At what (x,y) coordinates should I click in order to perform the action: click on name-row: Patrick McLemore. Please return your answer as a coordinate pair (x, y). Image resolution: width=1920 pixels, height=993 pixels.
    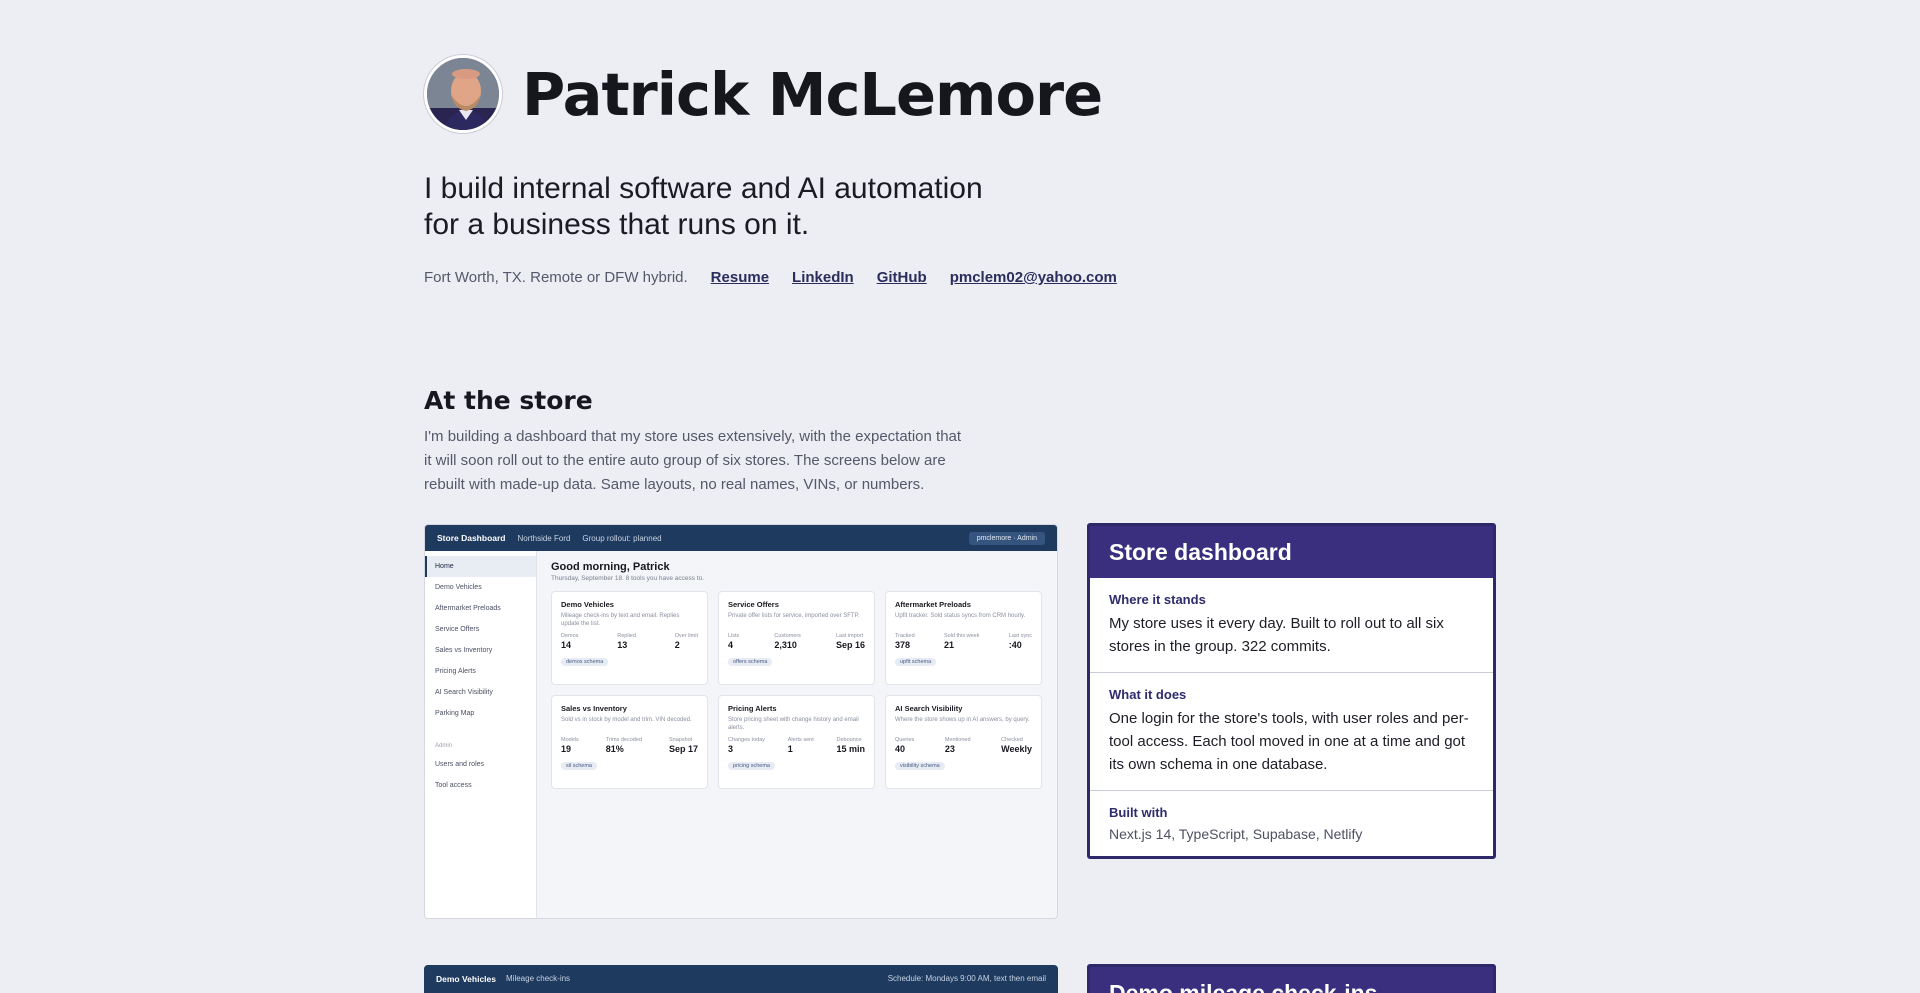
    Looking at the image, I should click on (924, 94).